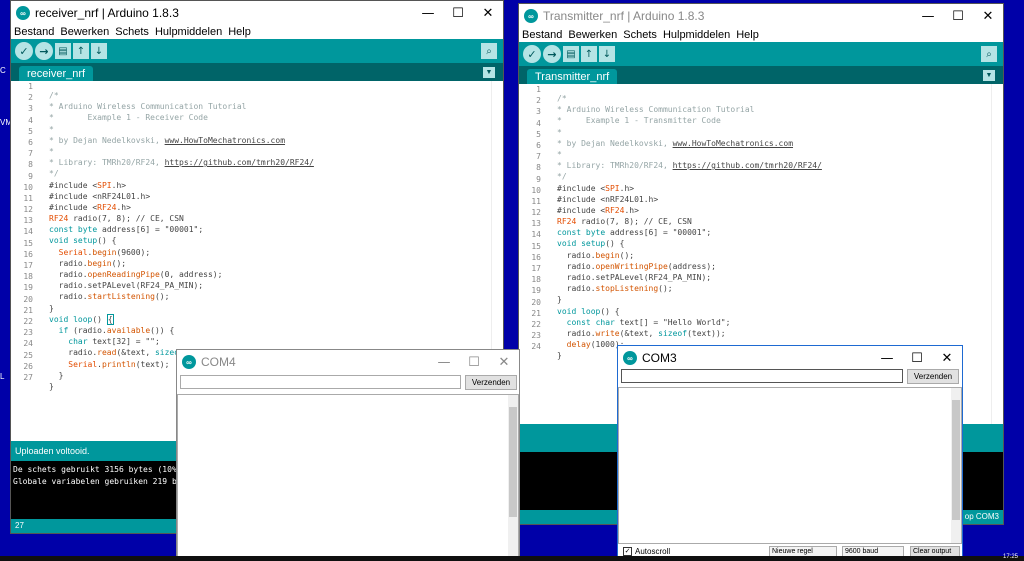  Describe the element at coordinates (1010, 557) in the screenshot. I see `taskbar-clock: 17:25` at that location.